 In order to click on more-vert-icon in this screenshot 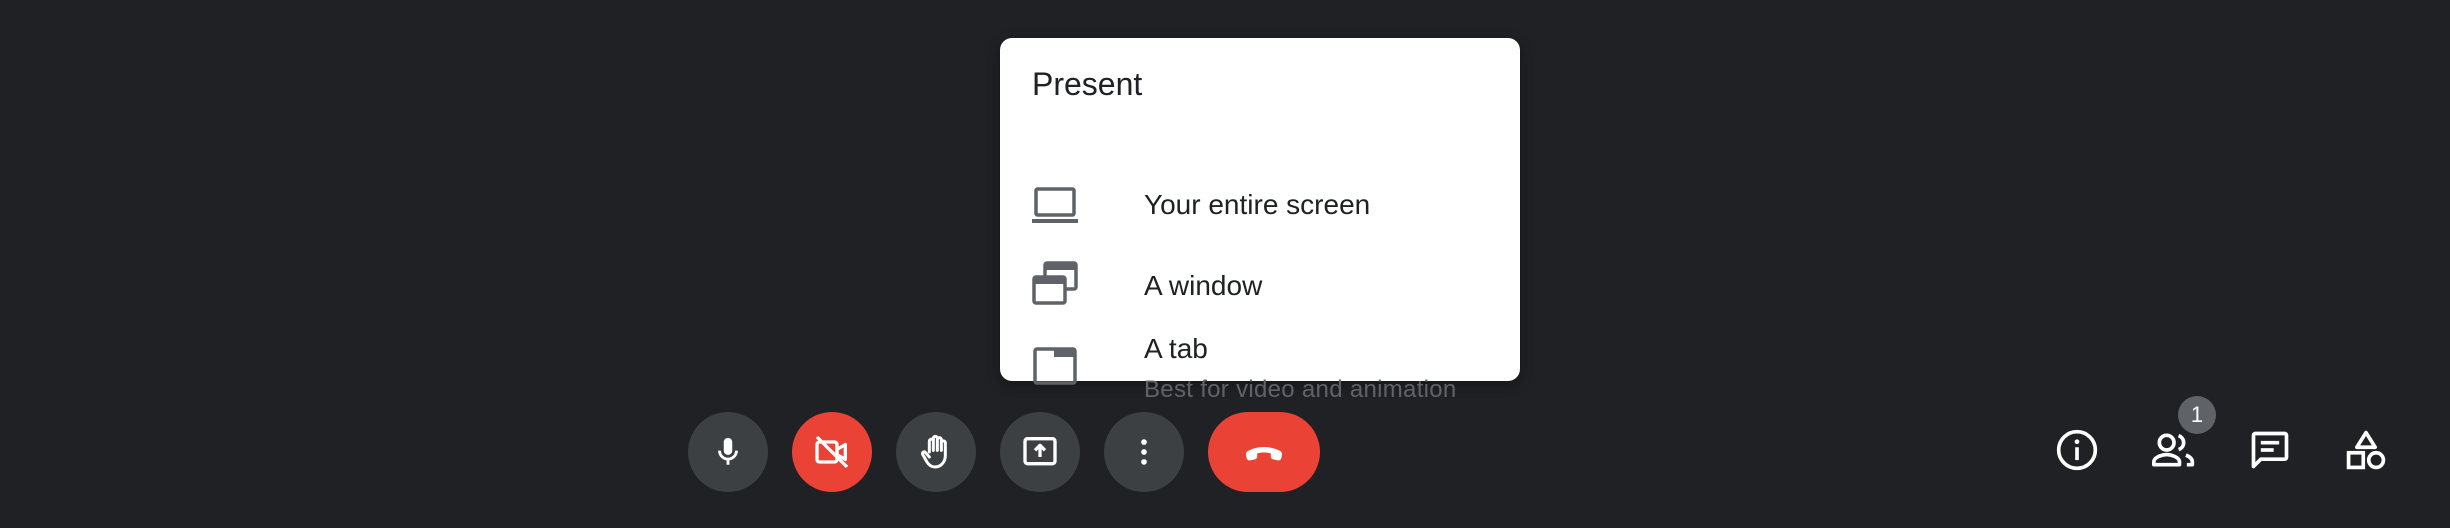, I will do `click(1144, 452)`.